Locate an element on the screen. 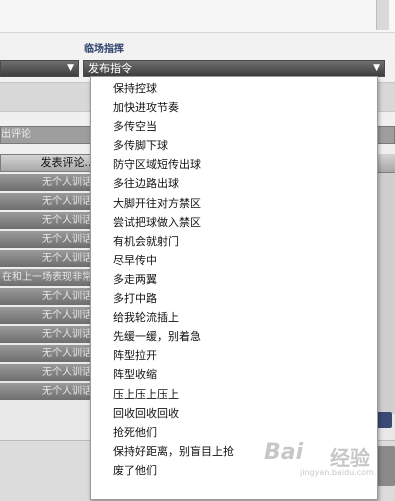  top-strip is located at coordinates (197, 16).